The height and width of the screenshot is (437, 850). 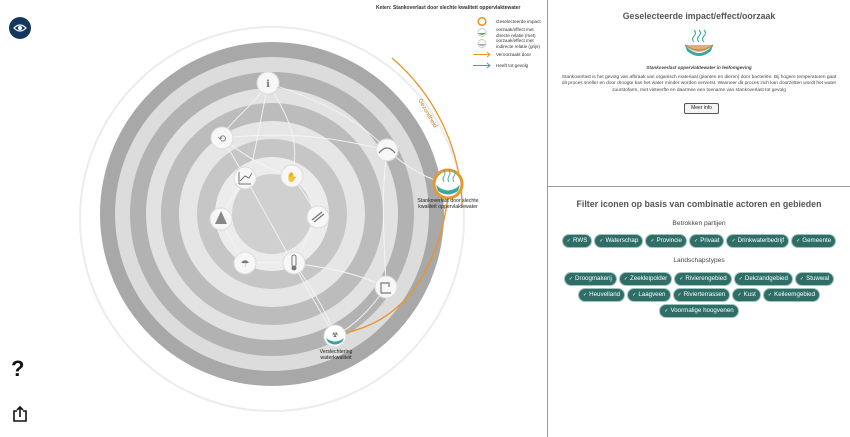 What do you see at coordinates (699, 16) in the screenshot?
I see `selected-title: Geselecteerde impact/effect/oorzaak` at bounding box center [699, 16].